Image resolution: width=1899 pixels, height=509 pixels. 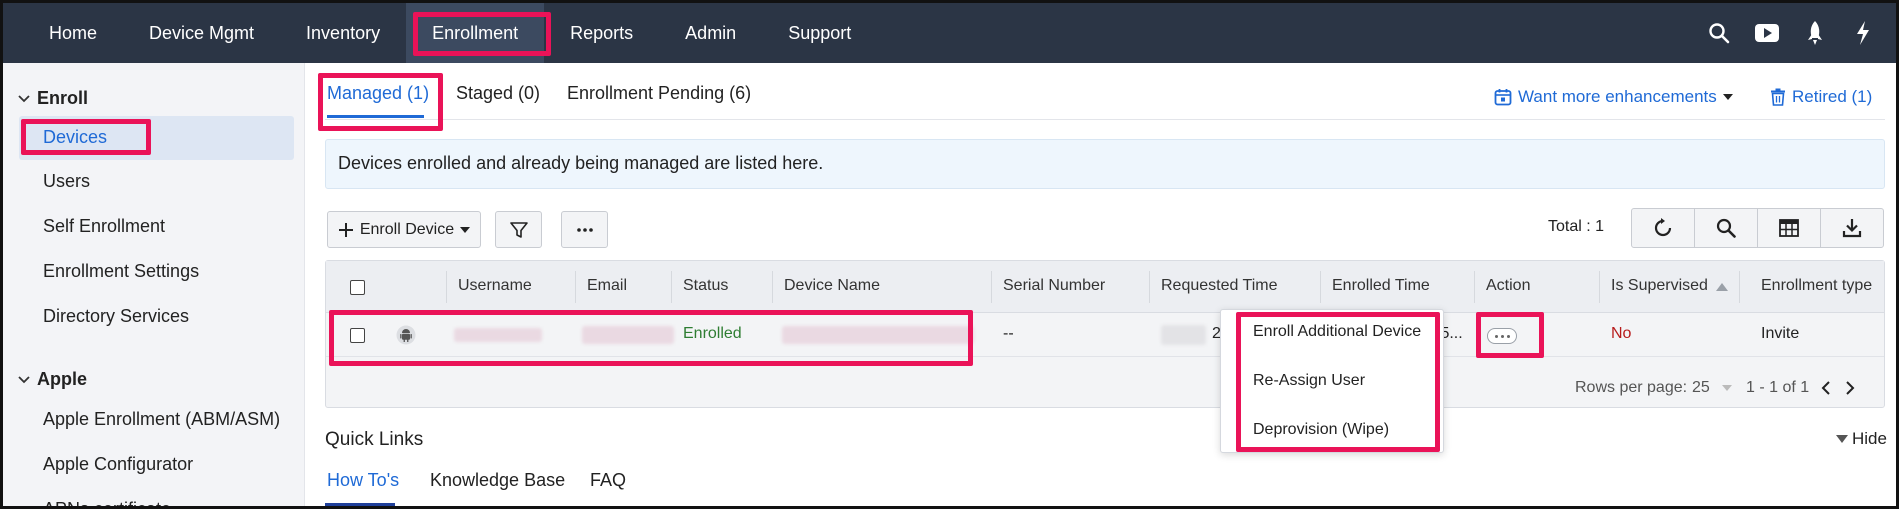 I want to click on nav-support: Support, so click(x=819, y=33).